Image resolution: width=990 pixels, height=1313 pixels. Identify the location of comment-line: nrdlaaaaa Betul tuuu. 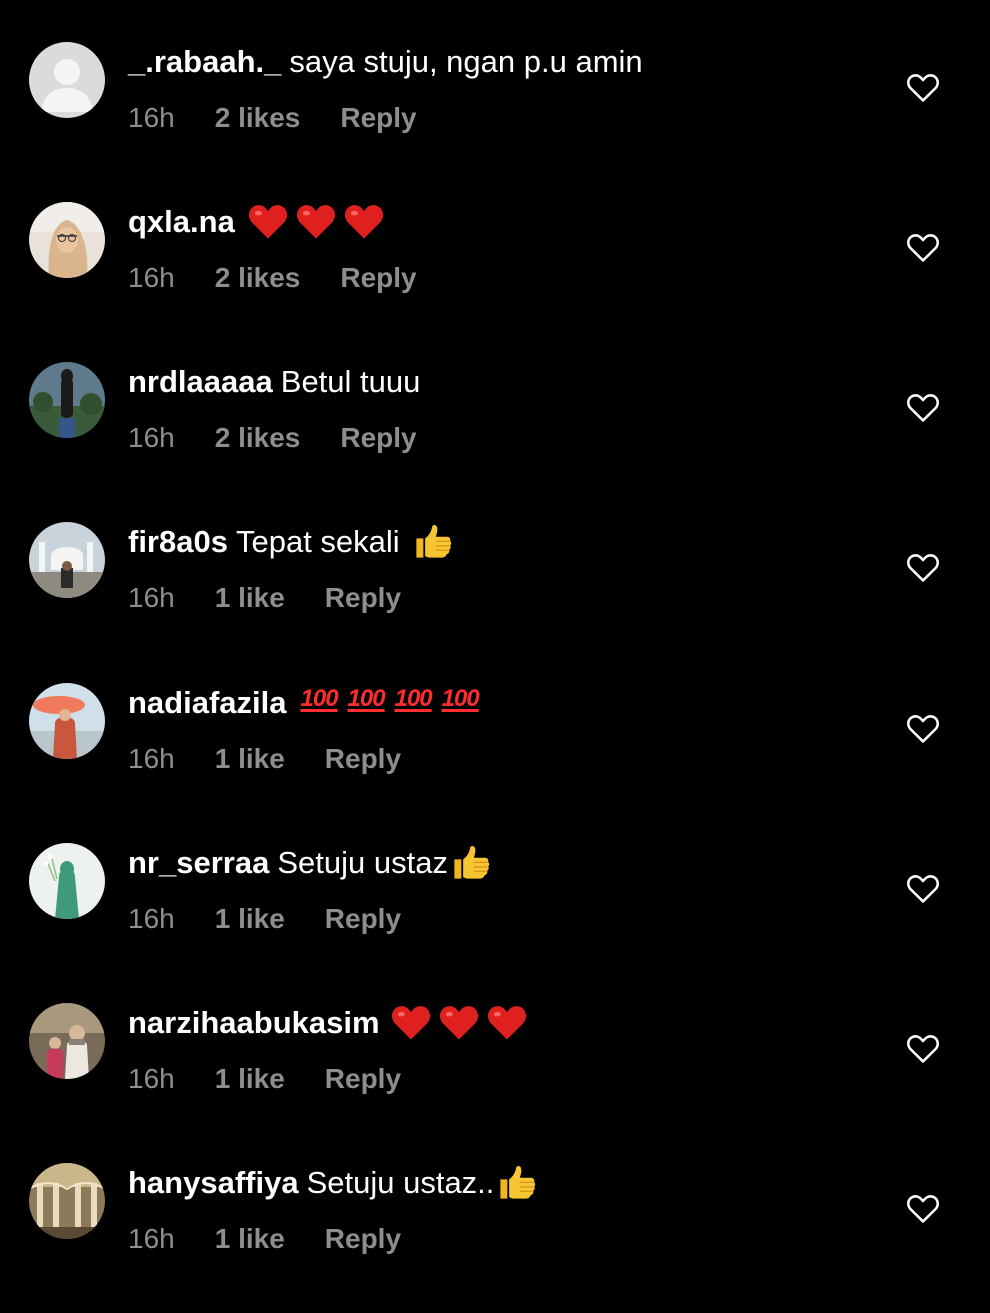
(274, 382).